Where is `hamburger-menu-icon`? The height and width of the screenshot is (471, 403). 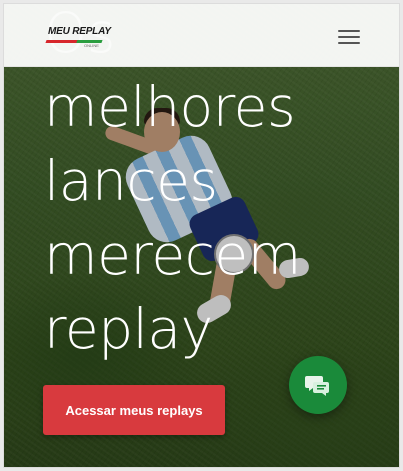 hamburger-menu-icon is located at coordinates (350, 37).